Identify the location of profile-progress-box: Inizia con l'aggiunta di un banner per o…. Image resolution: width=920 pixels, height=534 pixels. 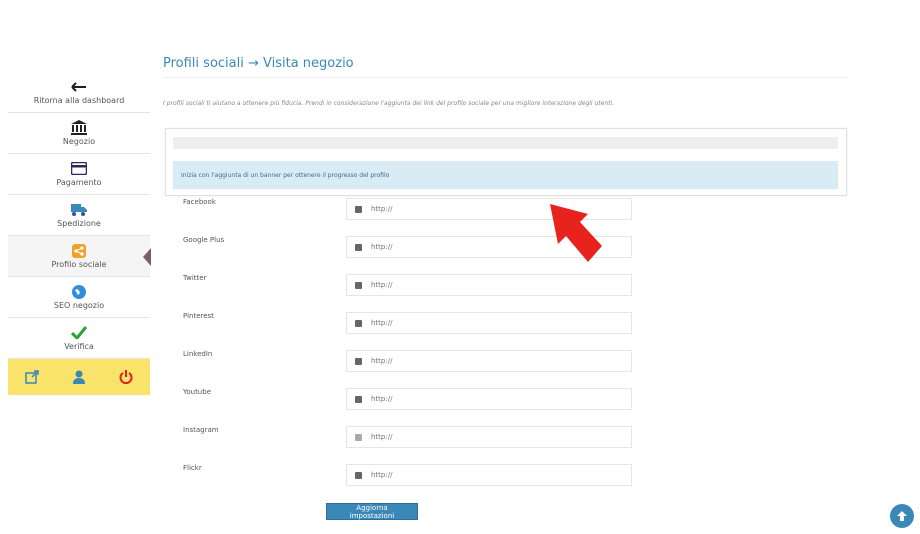
(506, 162).